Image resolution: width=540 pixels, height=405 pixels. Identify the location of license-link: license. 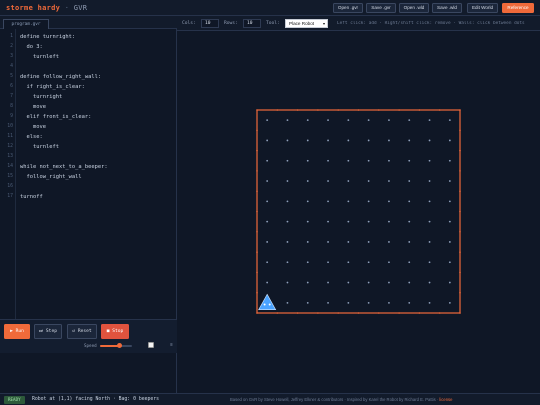
(445, 399).